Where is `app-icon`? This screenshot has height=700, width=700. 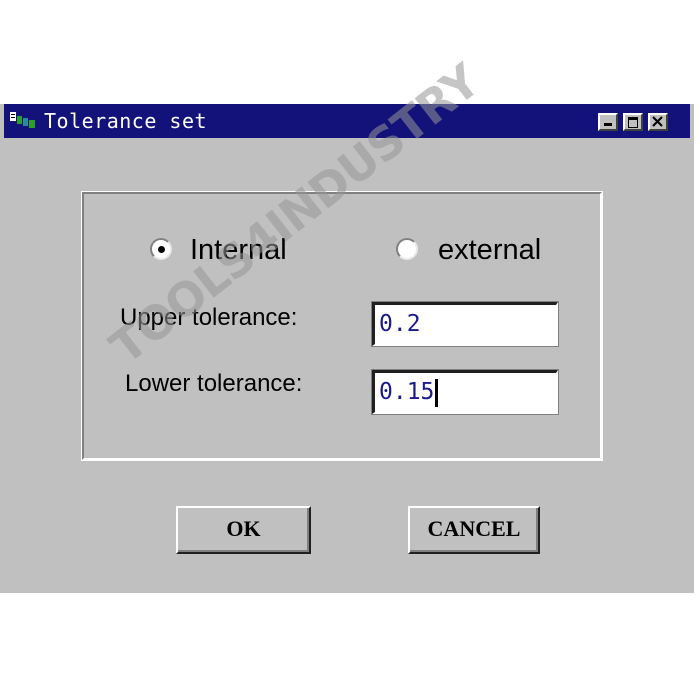 app-icon is located at coordinates (25, 121).